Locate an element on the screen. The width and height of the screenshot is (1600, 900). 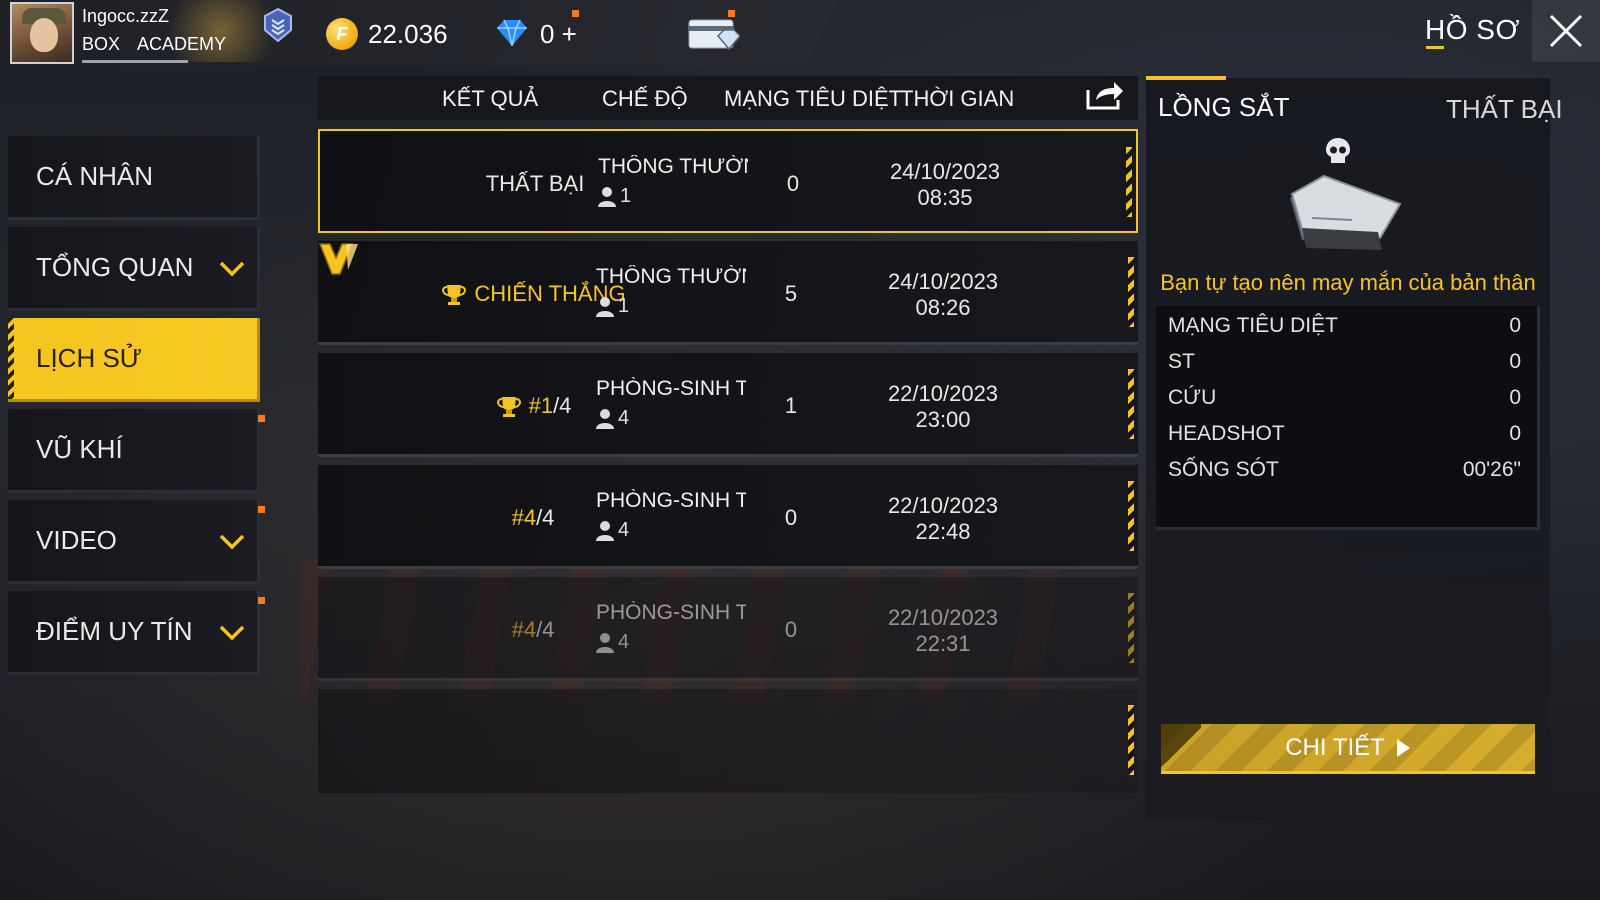
table-row-placeholder is located at coordinates (728, 741).